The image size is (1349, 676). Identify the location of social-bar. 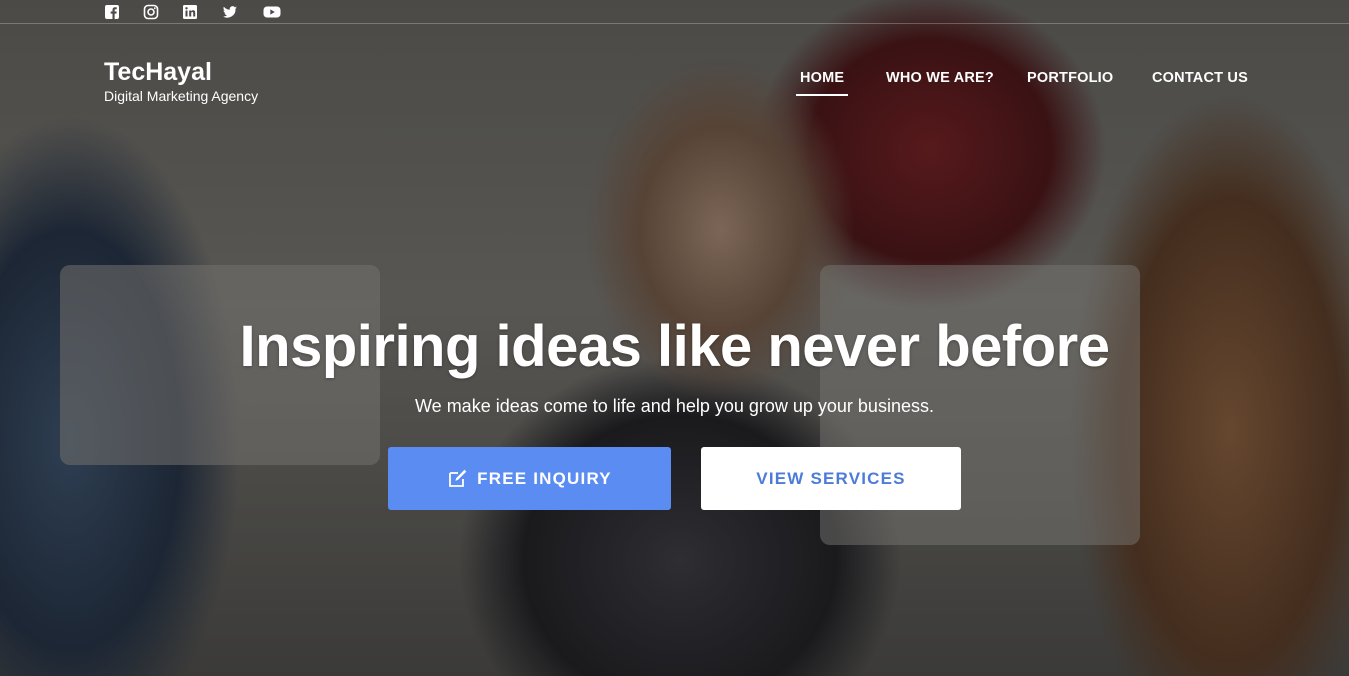
(674, 12).